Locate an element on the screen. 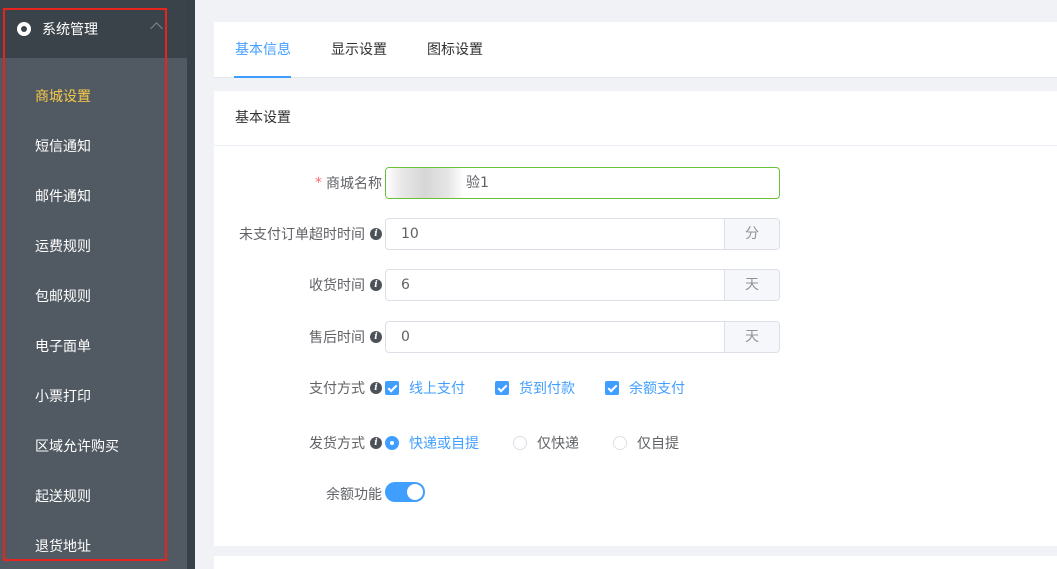  tab-display-settings: 显示设置 is located at coordinates (359, 50).